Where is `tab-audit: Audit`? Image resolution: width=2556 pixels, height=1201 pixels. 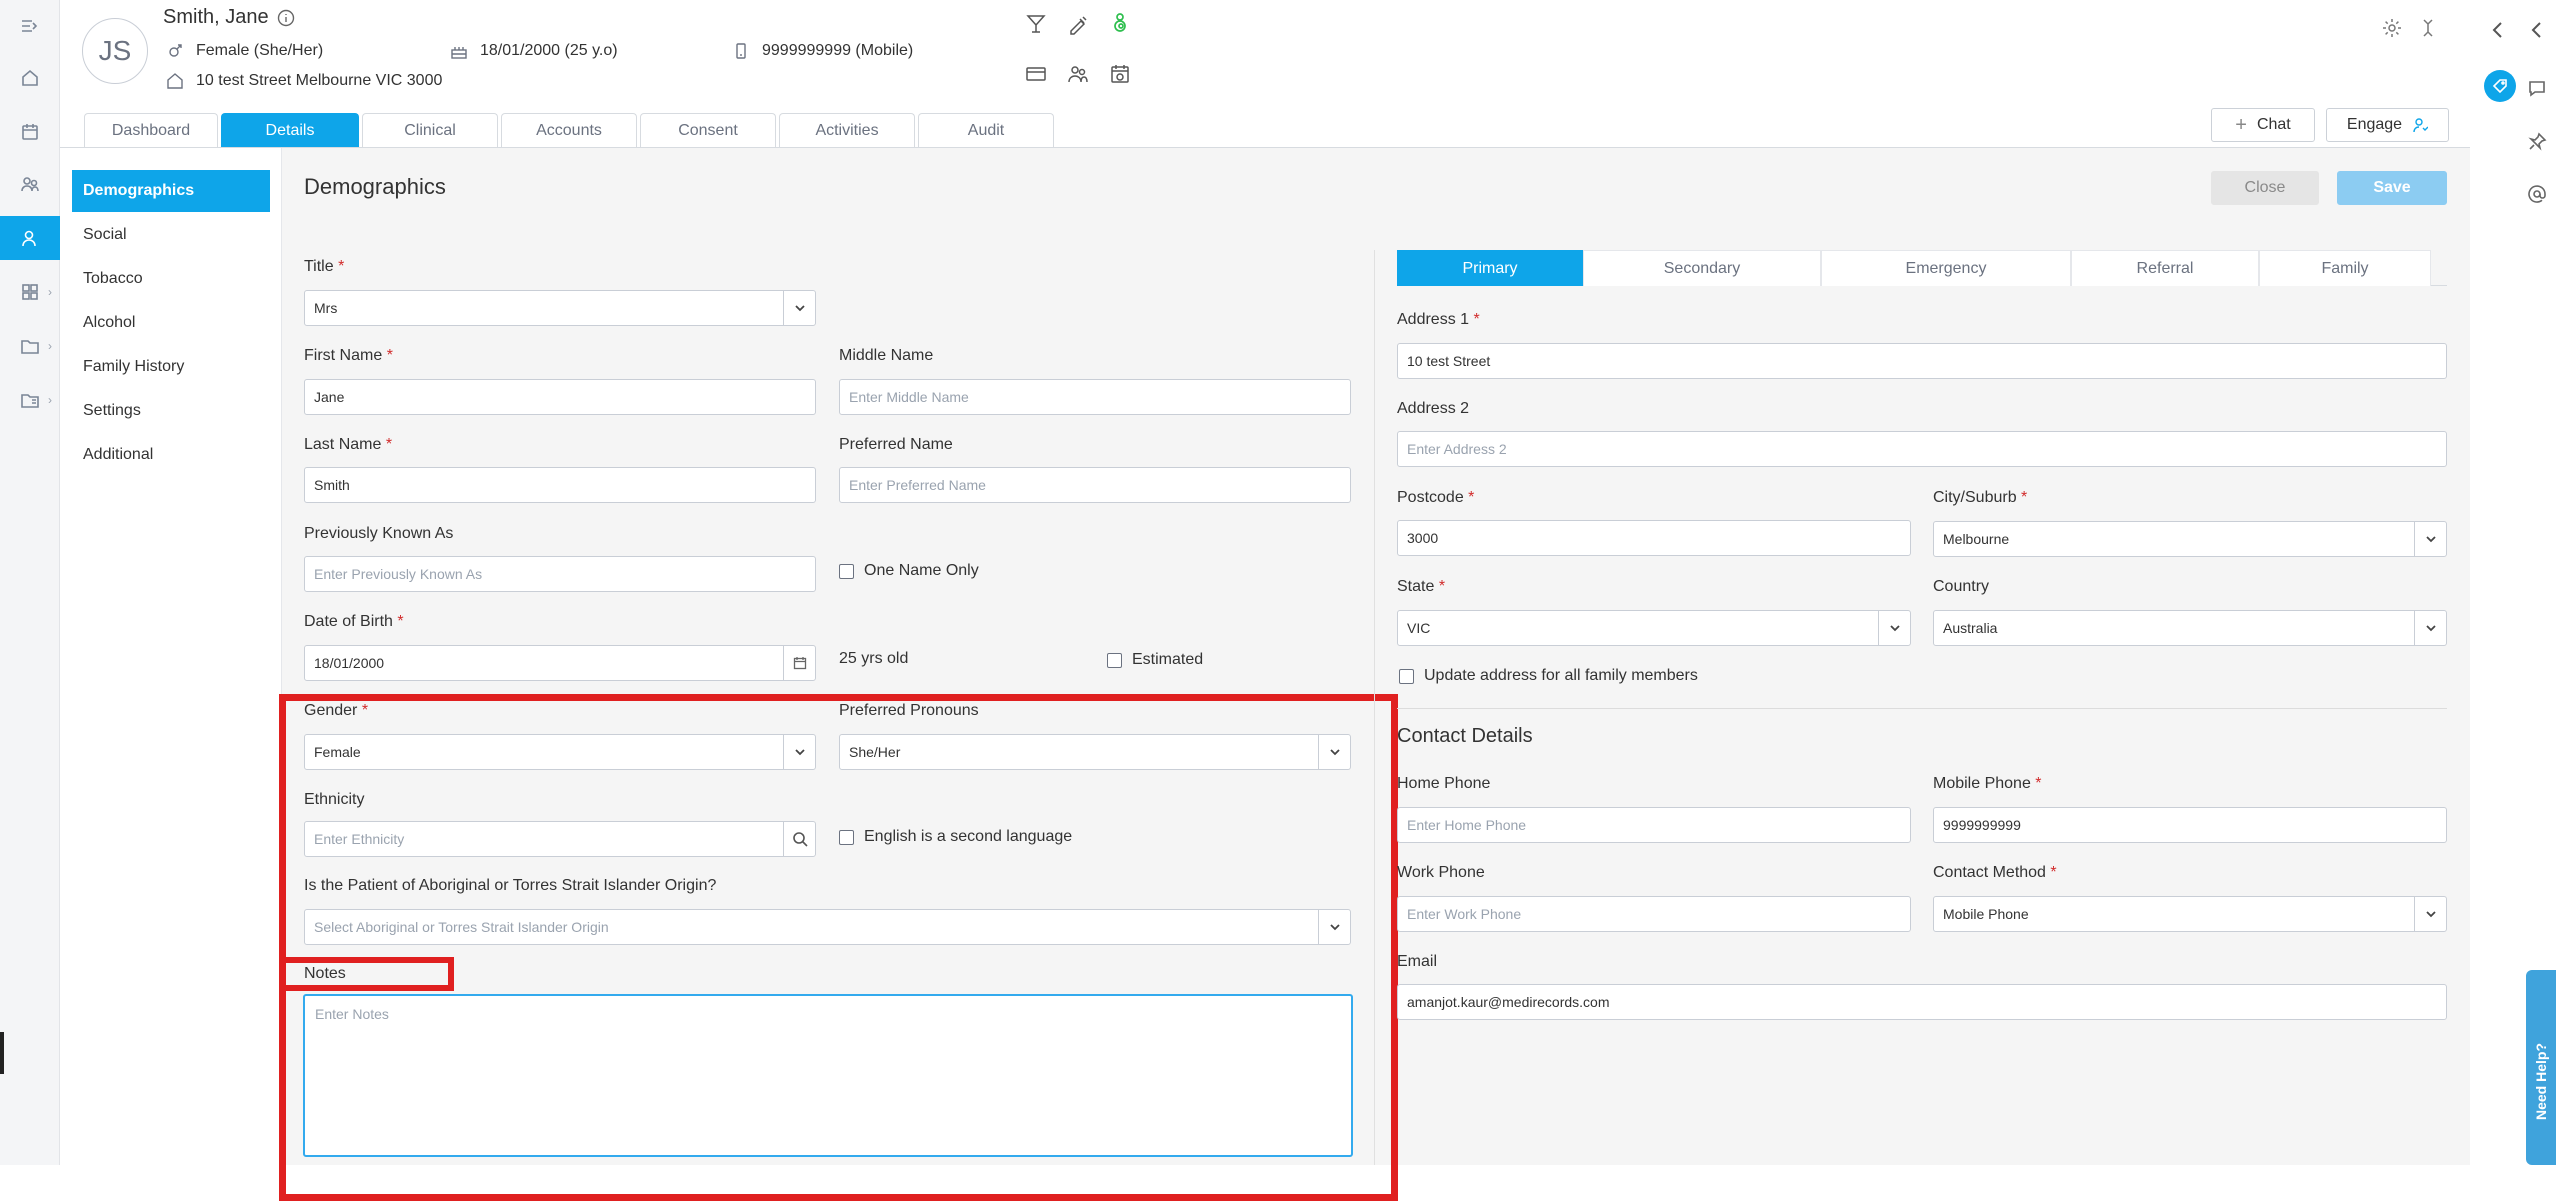
tab-audit: Audit is located at coordinates (986, 130).